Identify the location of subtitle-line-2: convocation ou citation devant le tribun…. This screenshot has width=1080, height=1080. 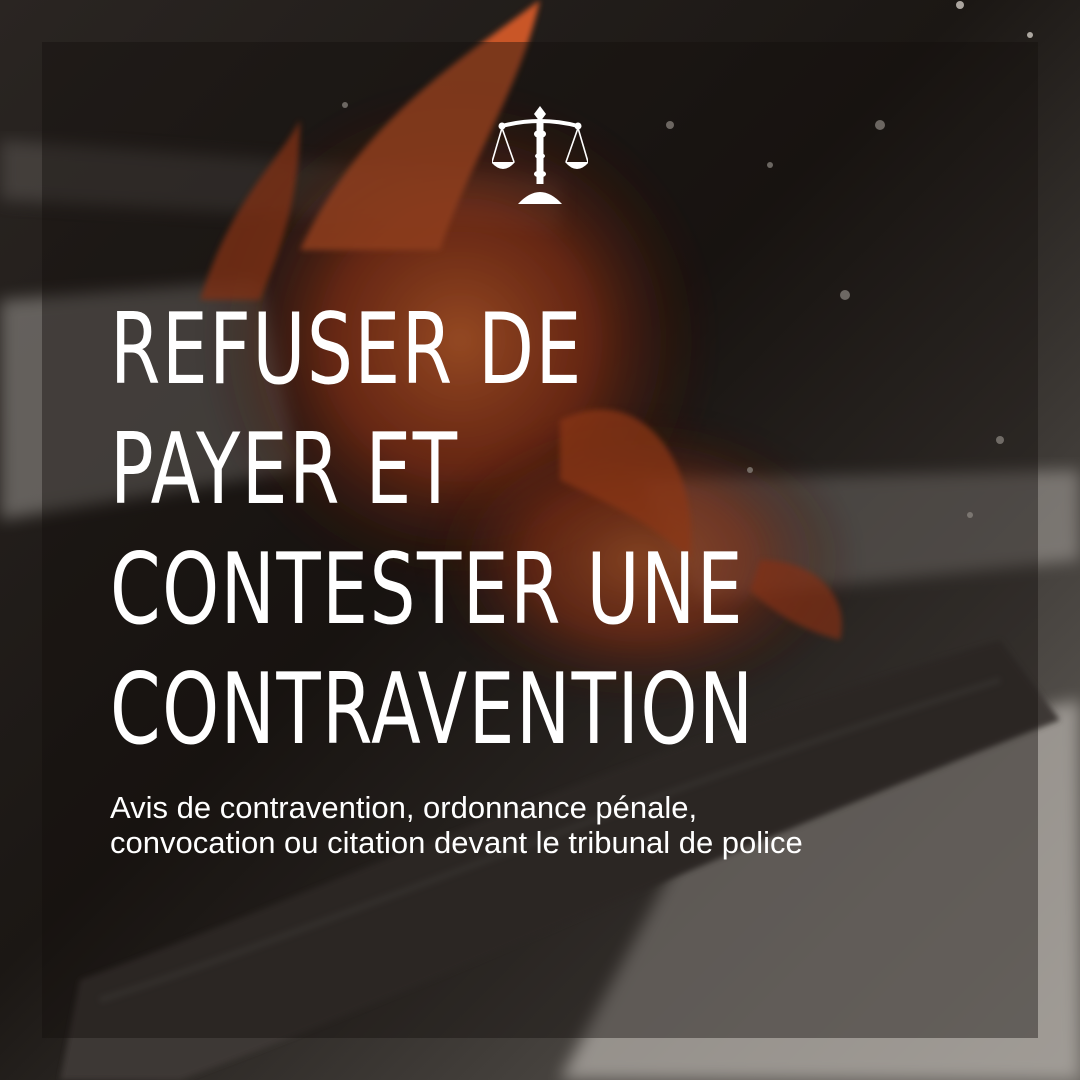
(456, 842).